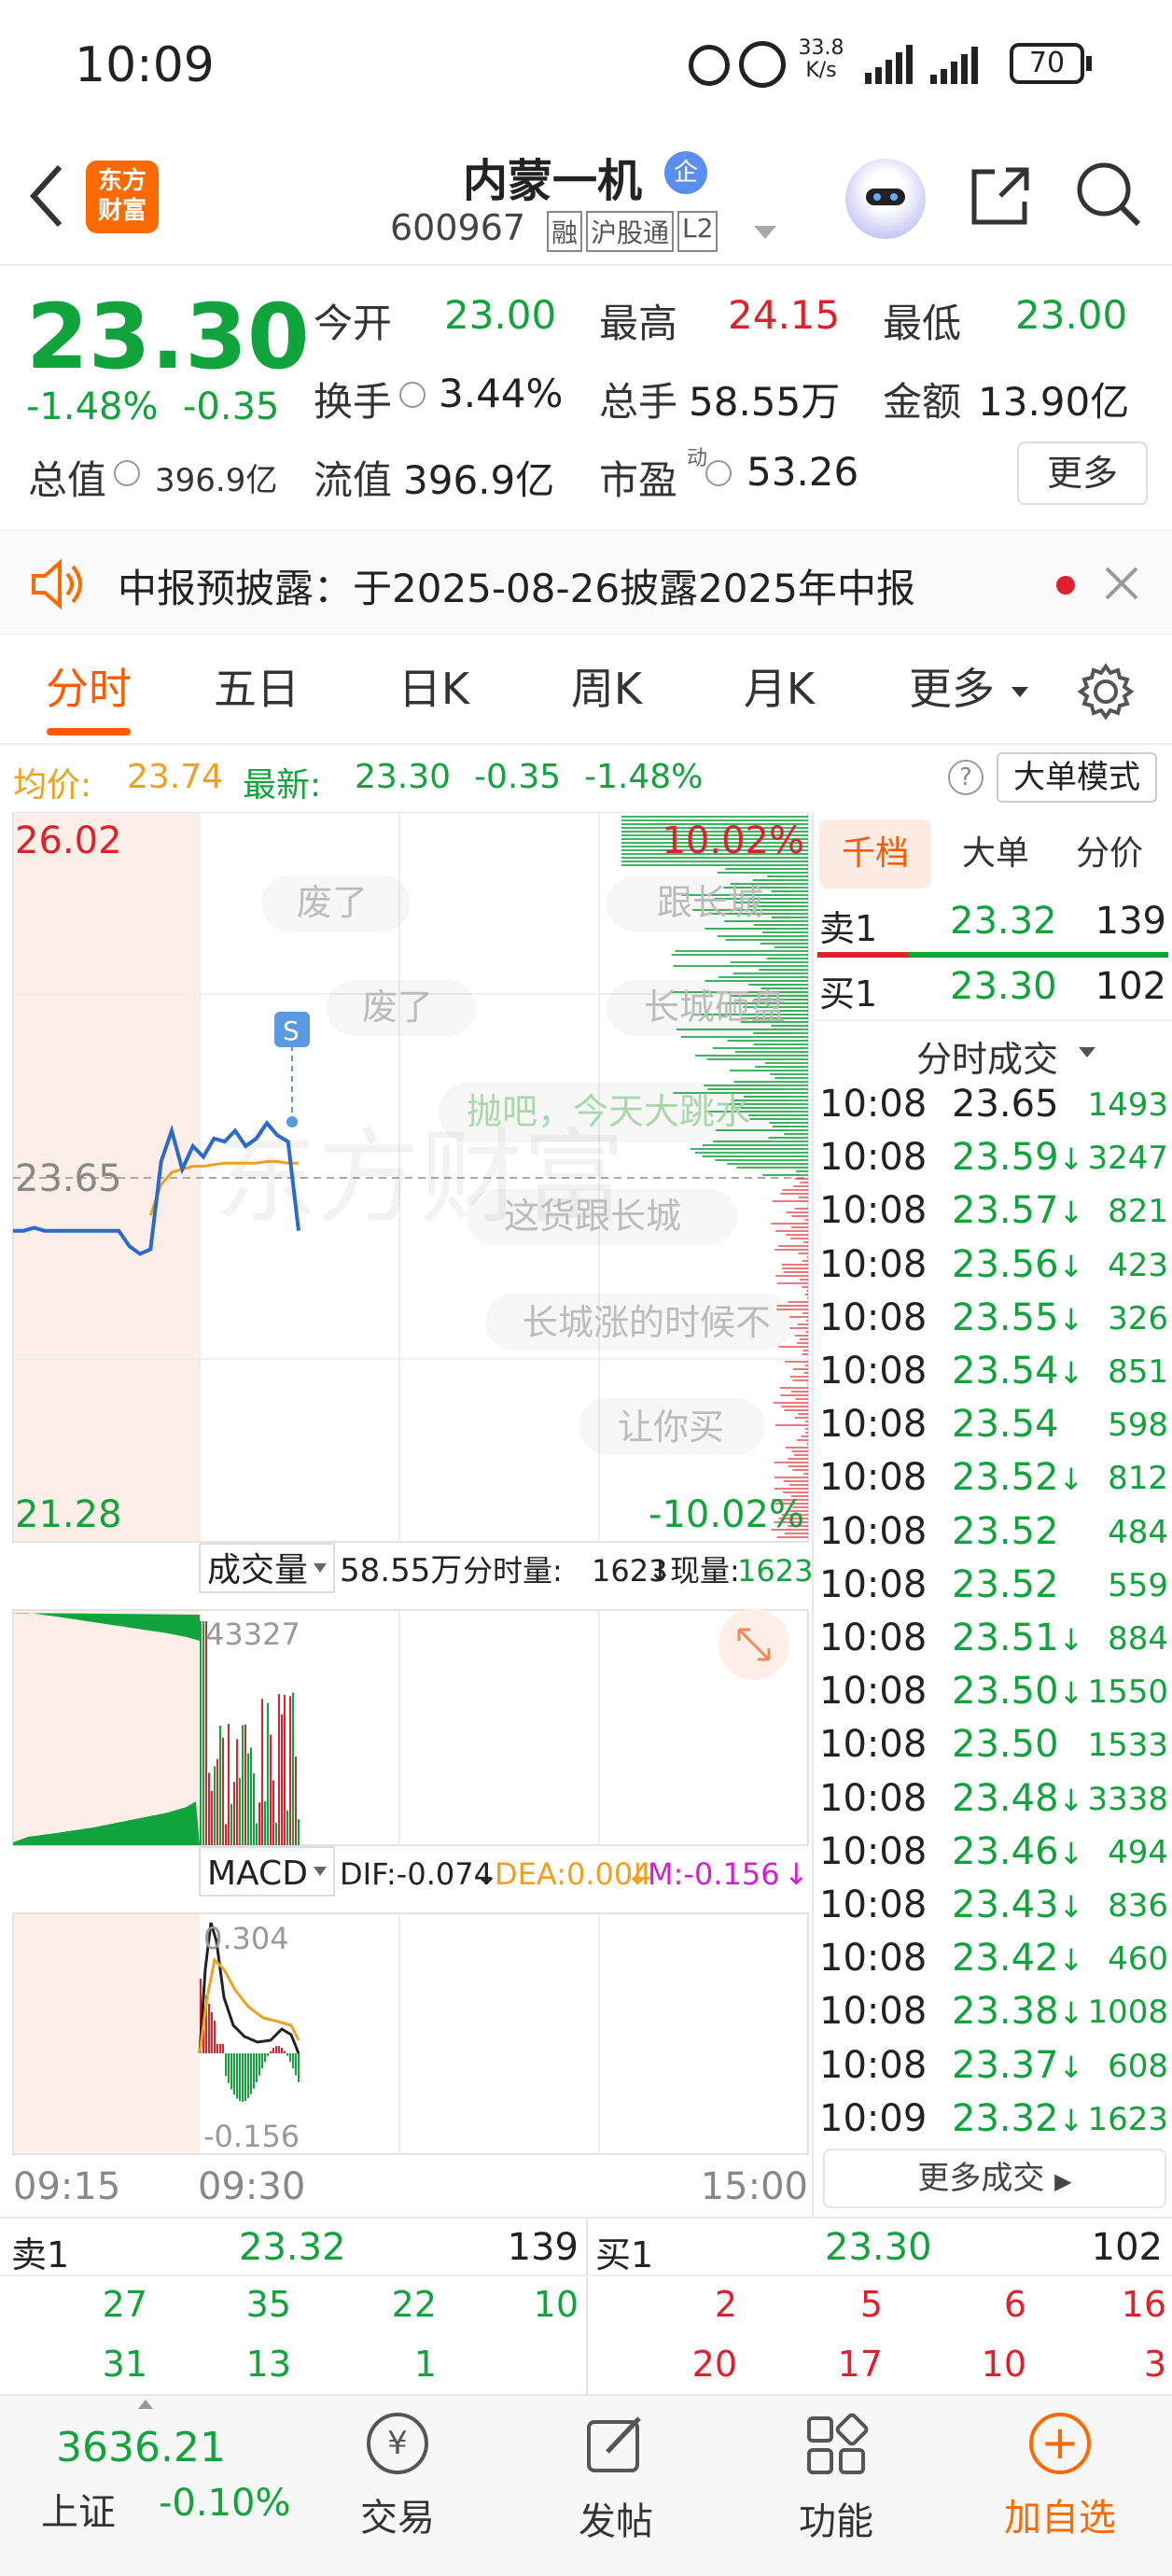 This screenshot has width=1172, height=2576. What do you see at coordinates (616, 2492) in the screenshot?
I see `nav-post: 发帖` at bounding box center [616, 2492].